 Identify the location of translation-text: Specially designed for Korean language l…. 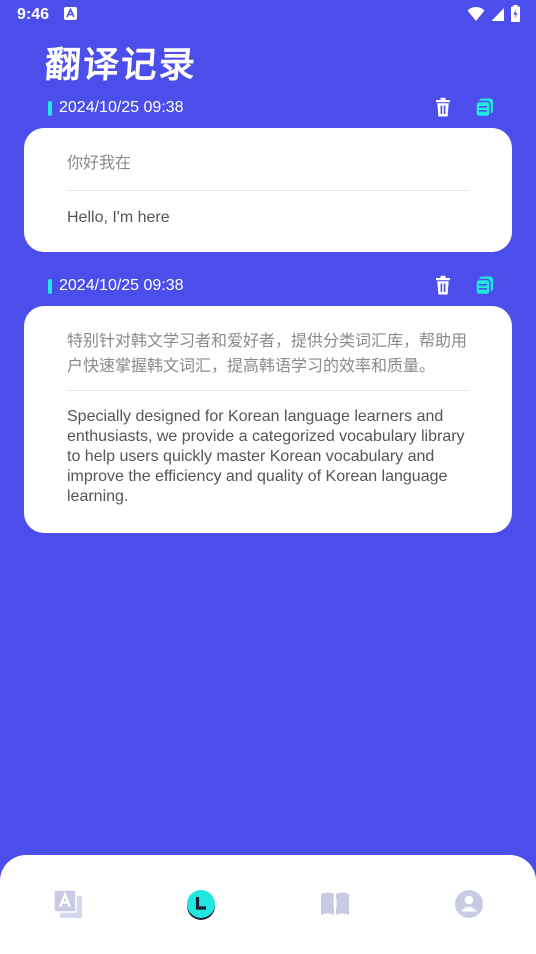
(266, 456).